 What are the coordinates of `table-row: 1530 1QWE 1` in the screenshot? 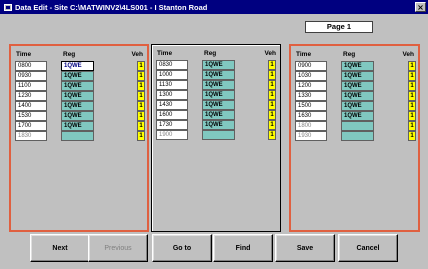 It's located at (80, 116).